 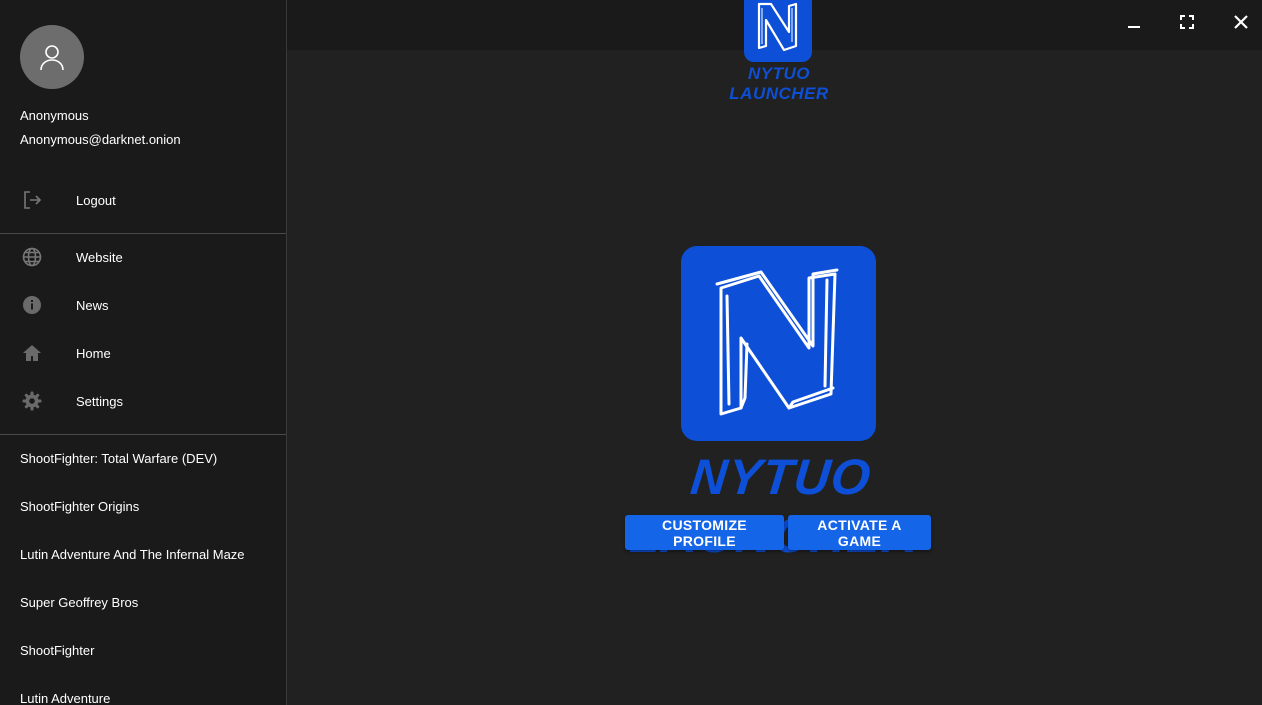 What do you see at coordinates (143, 689) in the screenshot?
I see `game-item: Lutin Adventure` at bounding box center [143, 689].